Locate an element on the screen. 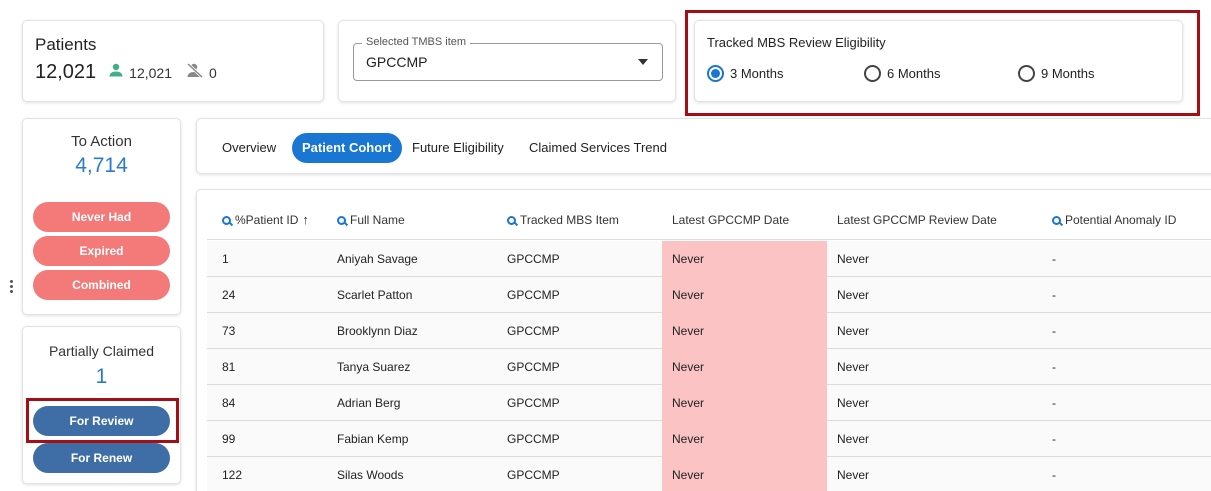  partially-claimed-title: Partially Claimed is located at coordinates (101, 351).